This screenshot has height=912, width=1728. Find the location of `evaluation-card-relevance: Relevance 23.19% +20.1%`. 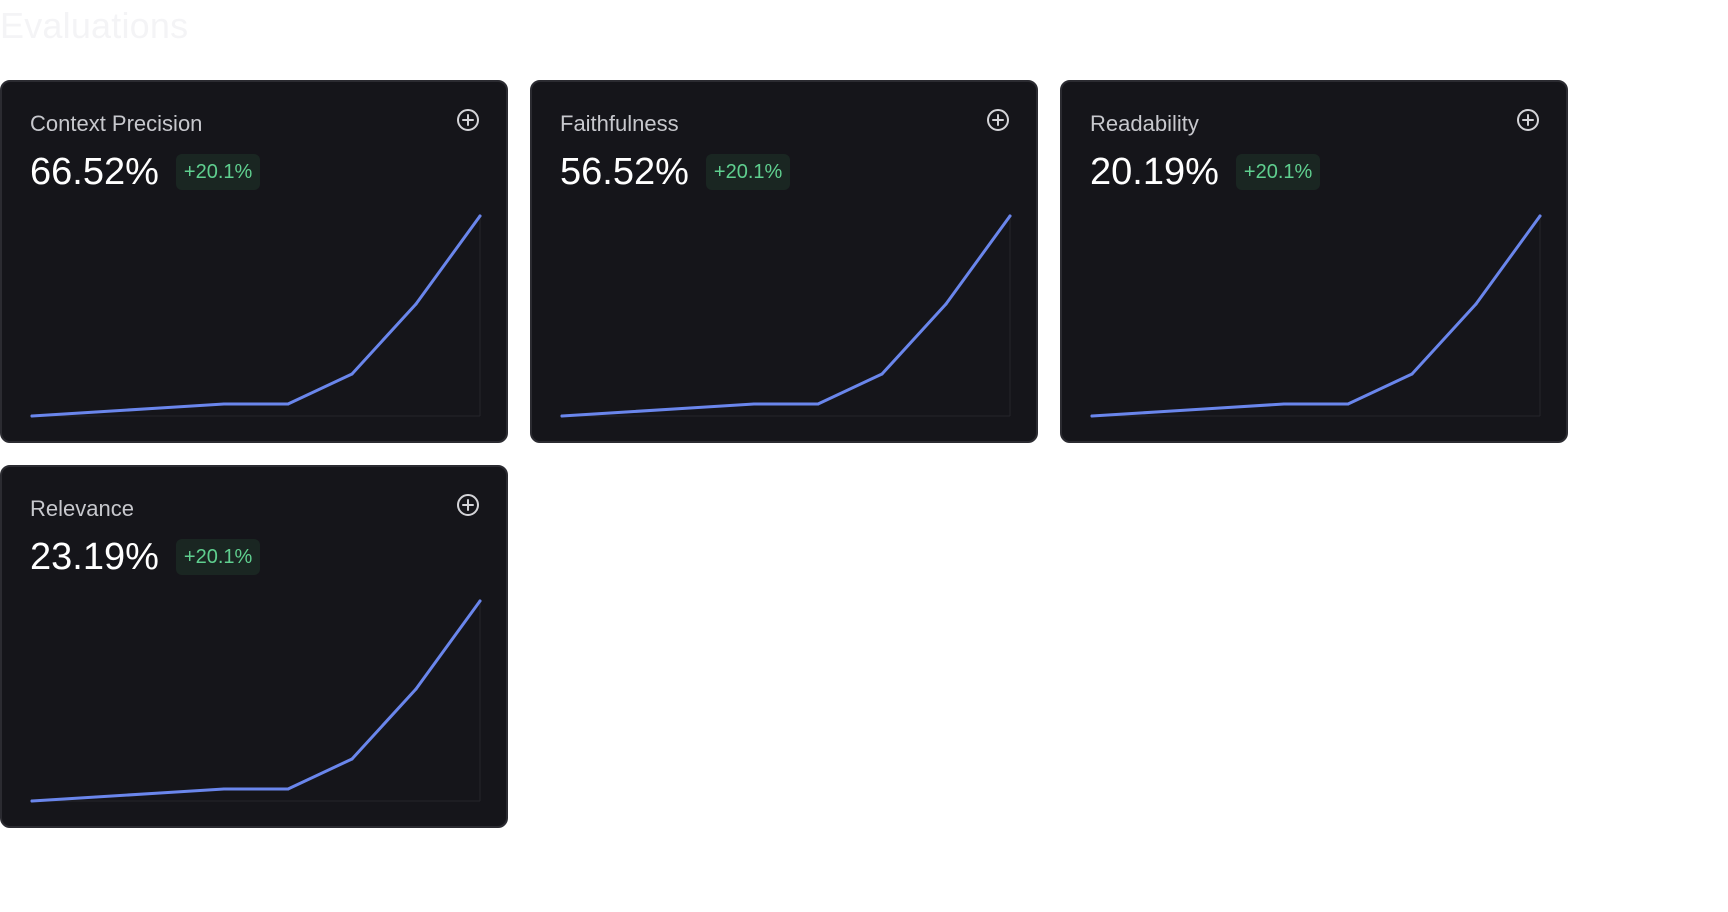

evaluation-card-relevance: Relevance 23.19% +20.1% is located at coordinates (254, 646).